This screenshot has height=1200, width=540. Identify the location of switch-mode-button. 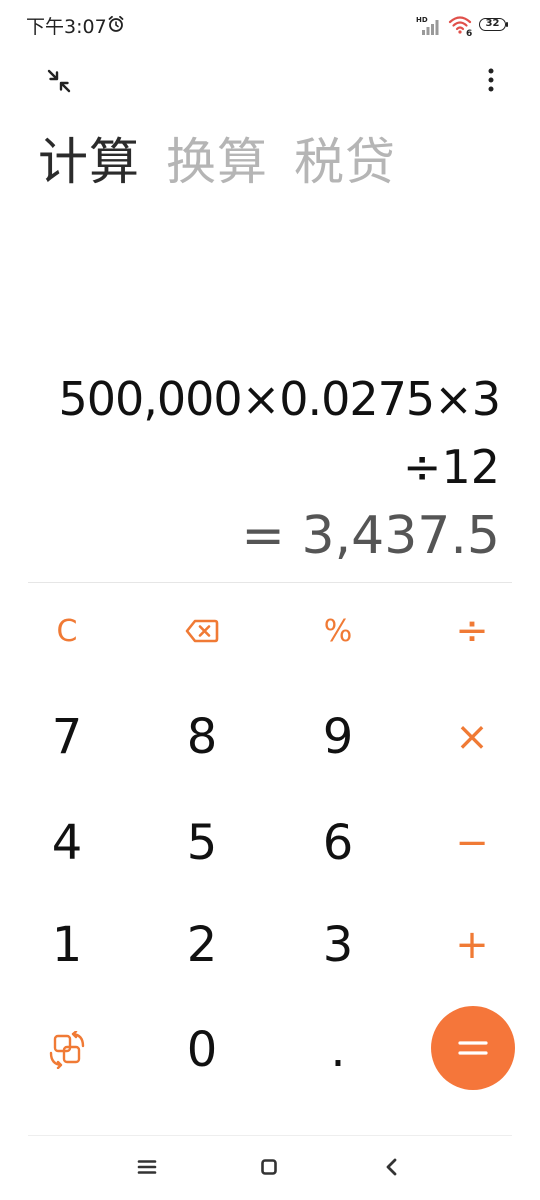
(67, 1050).